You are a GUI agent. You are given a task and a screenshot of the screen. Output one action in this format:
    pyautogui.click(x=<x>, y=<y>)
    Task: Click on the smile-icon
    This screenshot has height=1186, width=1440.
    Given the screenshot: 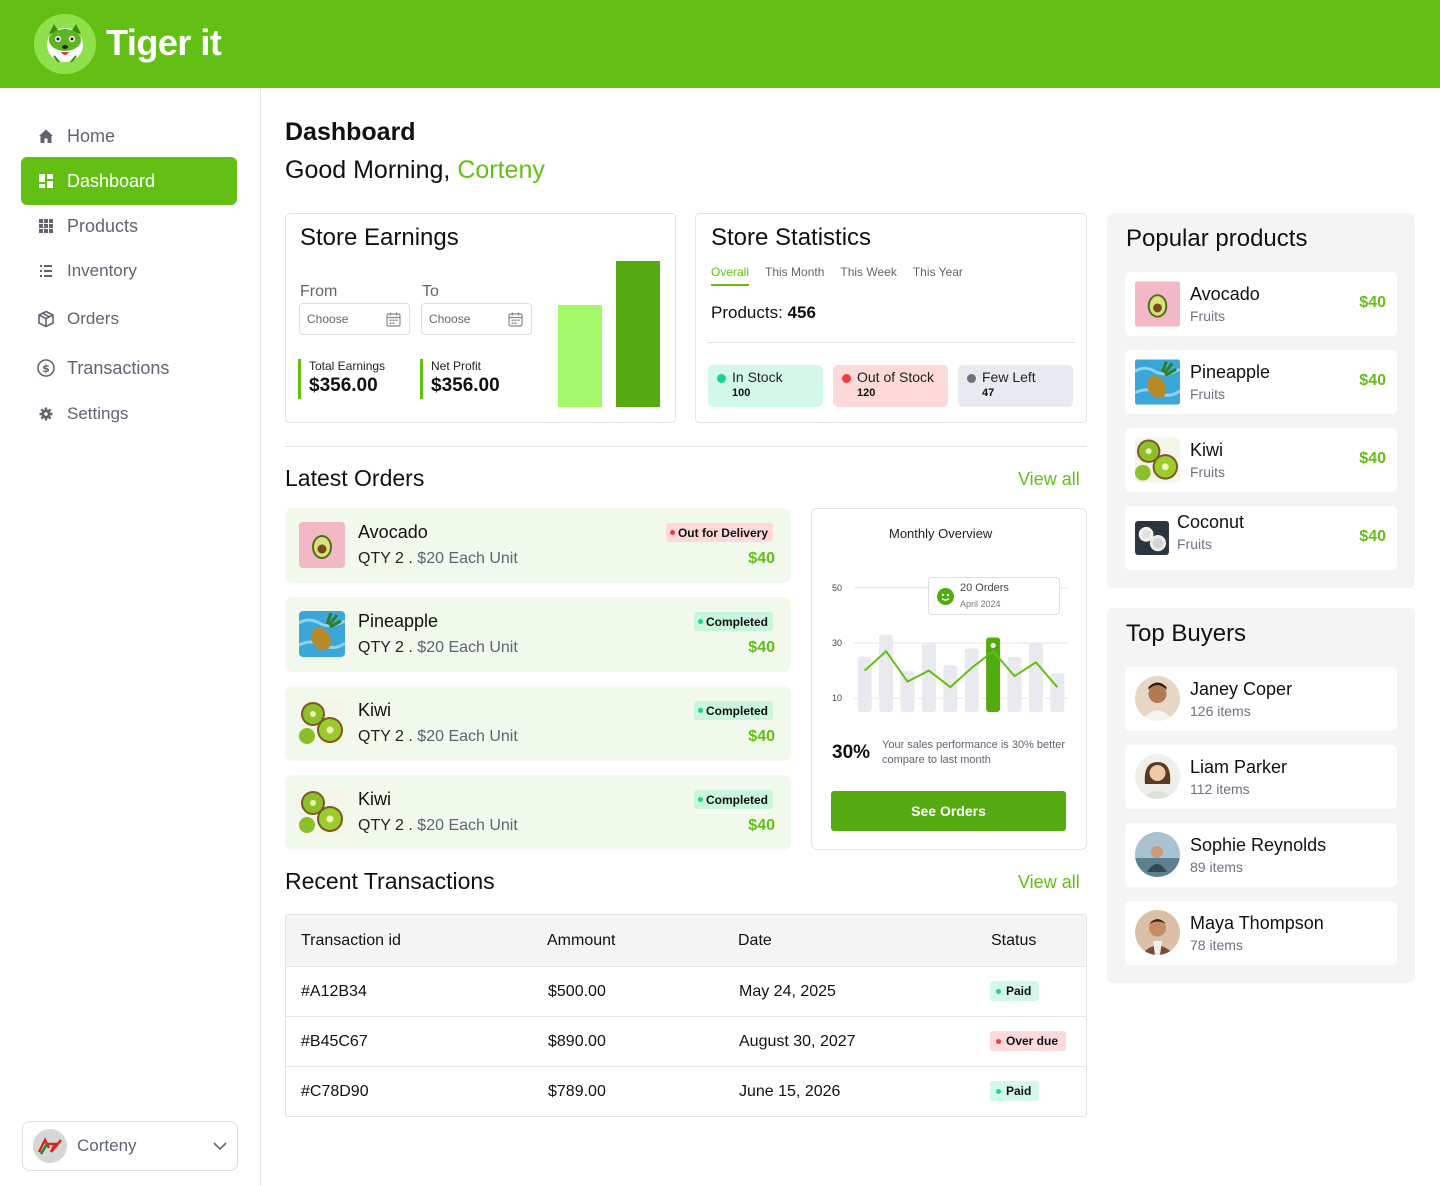 What is the action you would take?
    pyautogui.click(x=945, y=596)
    